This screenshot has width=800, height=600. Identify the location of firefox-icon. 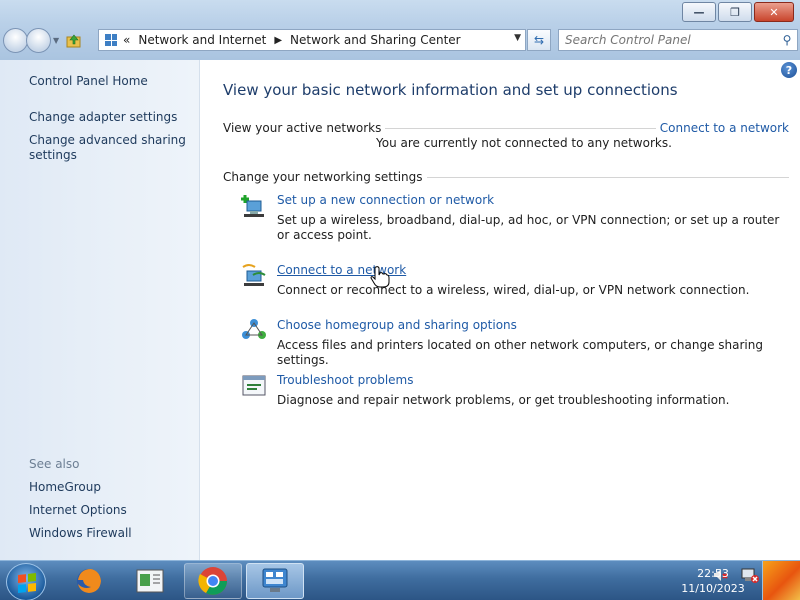
(89, 581).